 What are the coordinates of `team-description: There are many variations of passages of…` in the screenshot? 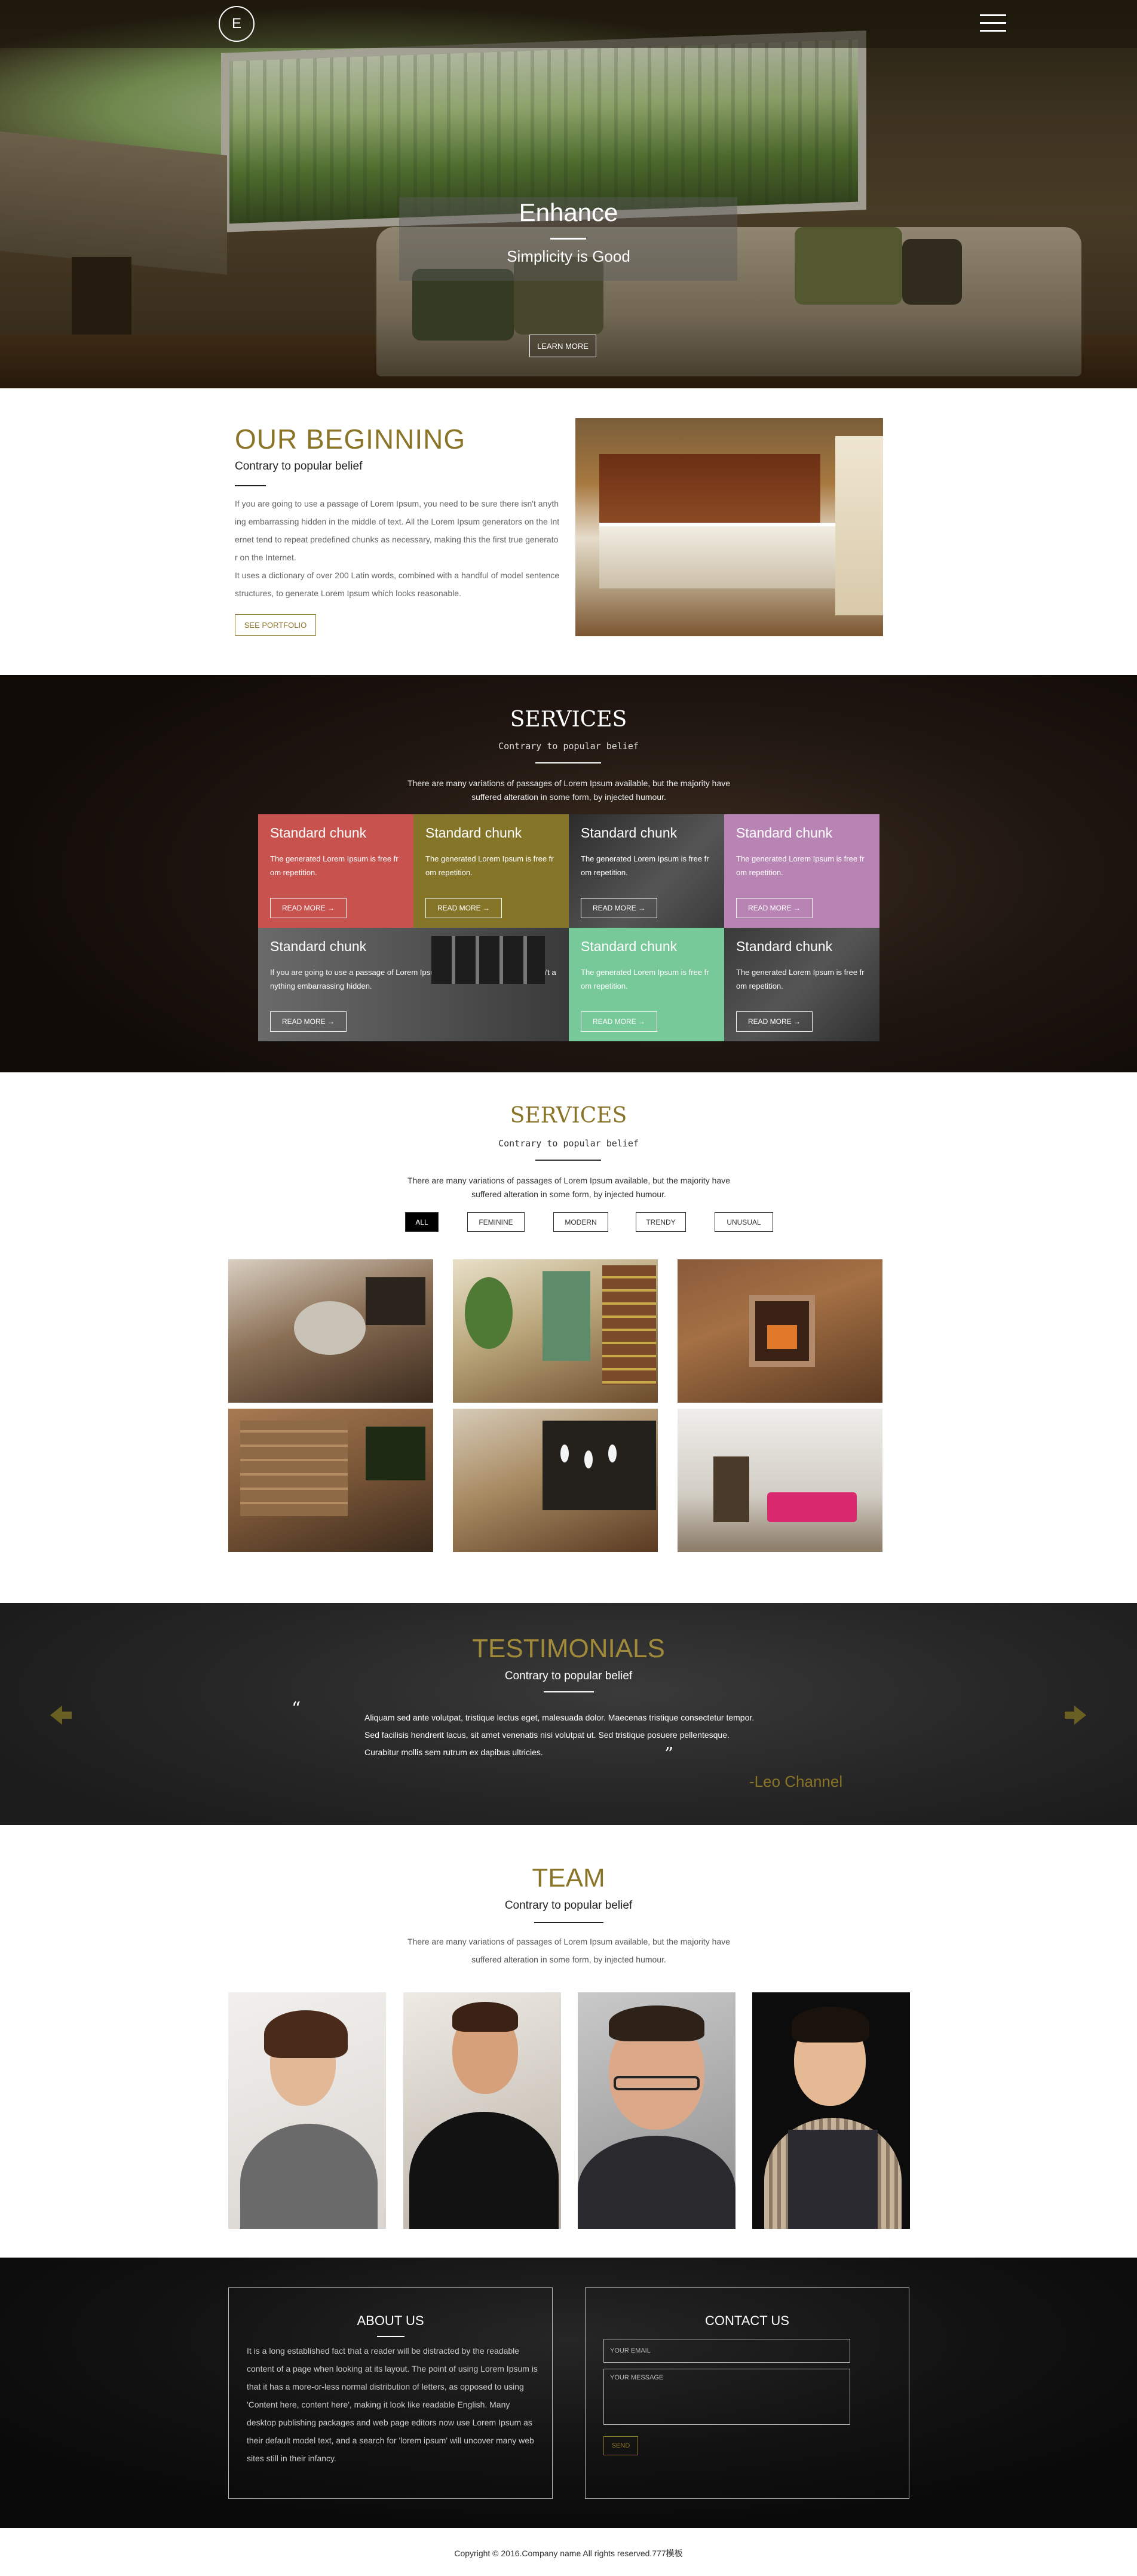 It's located at (569, 1950).